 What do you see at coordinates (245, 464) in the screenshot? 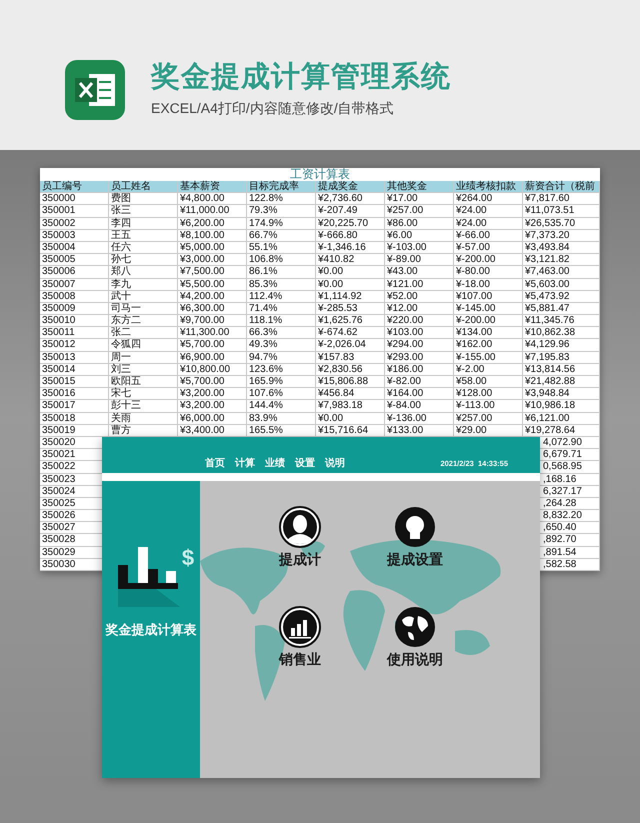
I see `nav-link: 计算` at bounding box center [245, 464].